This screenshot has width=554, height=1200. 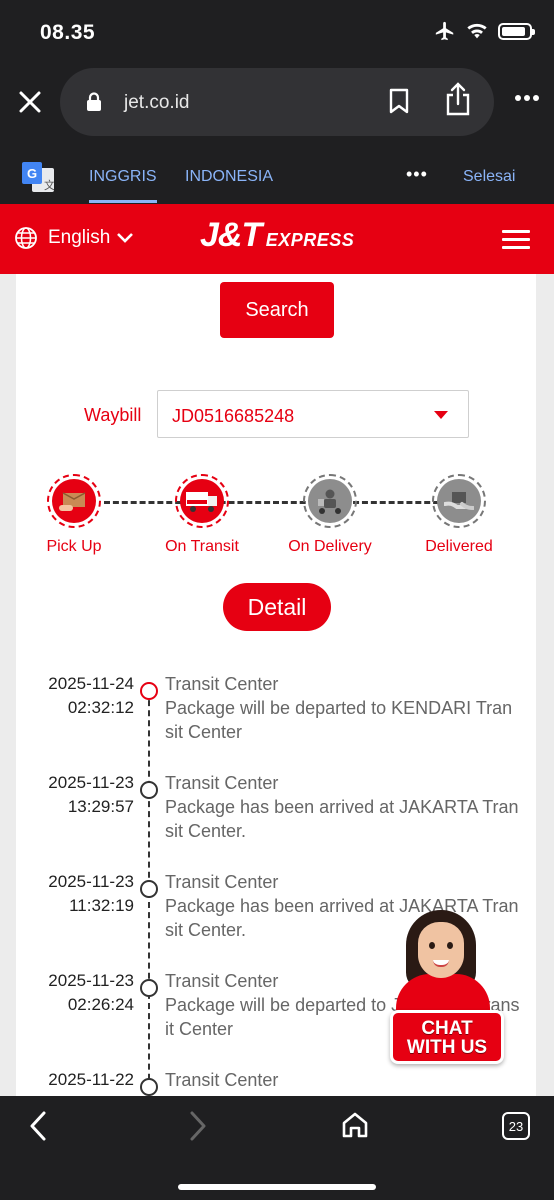 What do you see at coordinates (277, 310) in the screenshot?
I see `search-button: Search` at bounding box center [277, 310].